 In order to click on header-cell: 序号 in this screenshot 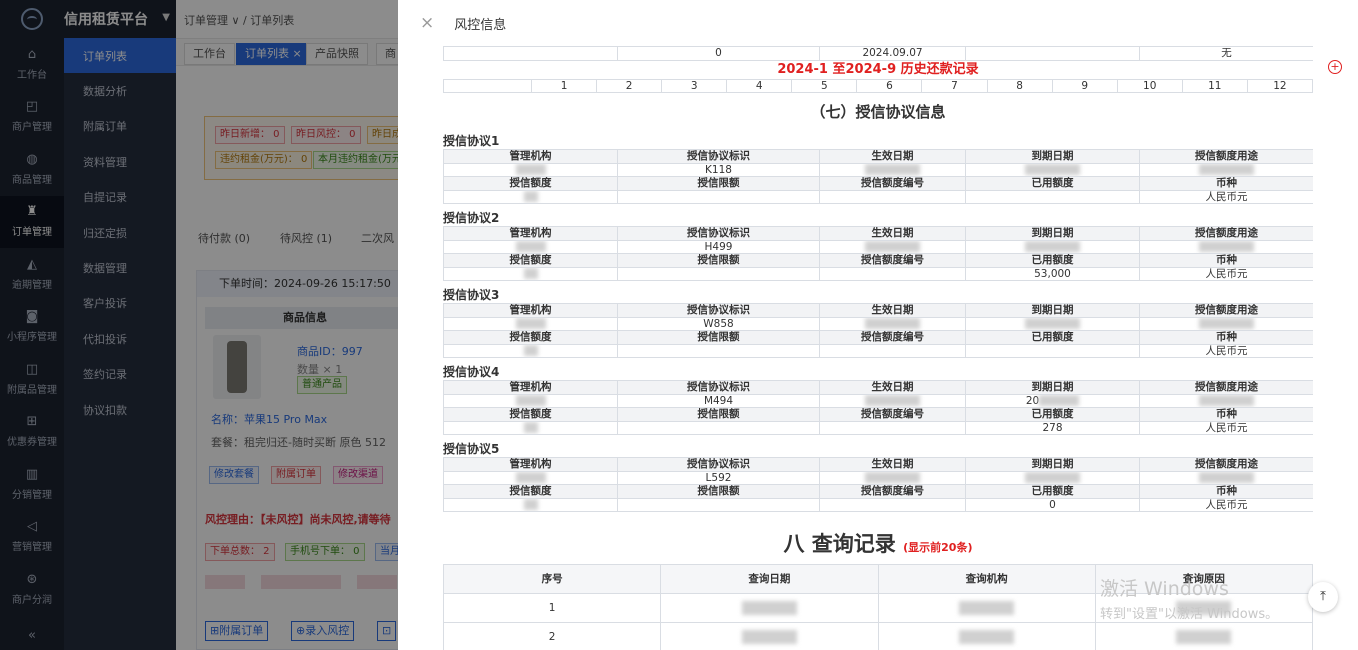, I will do `click(552, 579)`.